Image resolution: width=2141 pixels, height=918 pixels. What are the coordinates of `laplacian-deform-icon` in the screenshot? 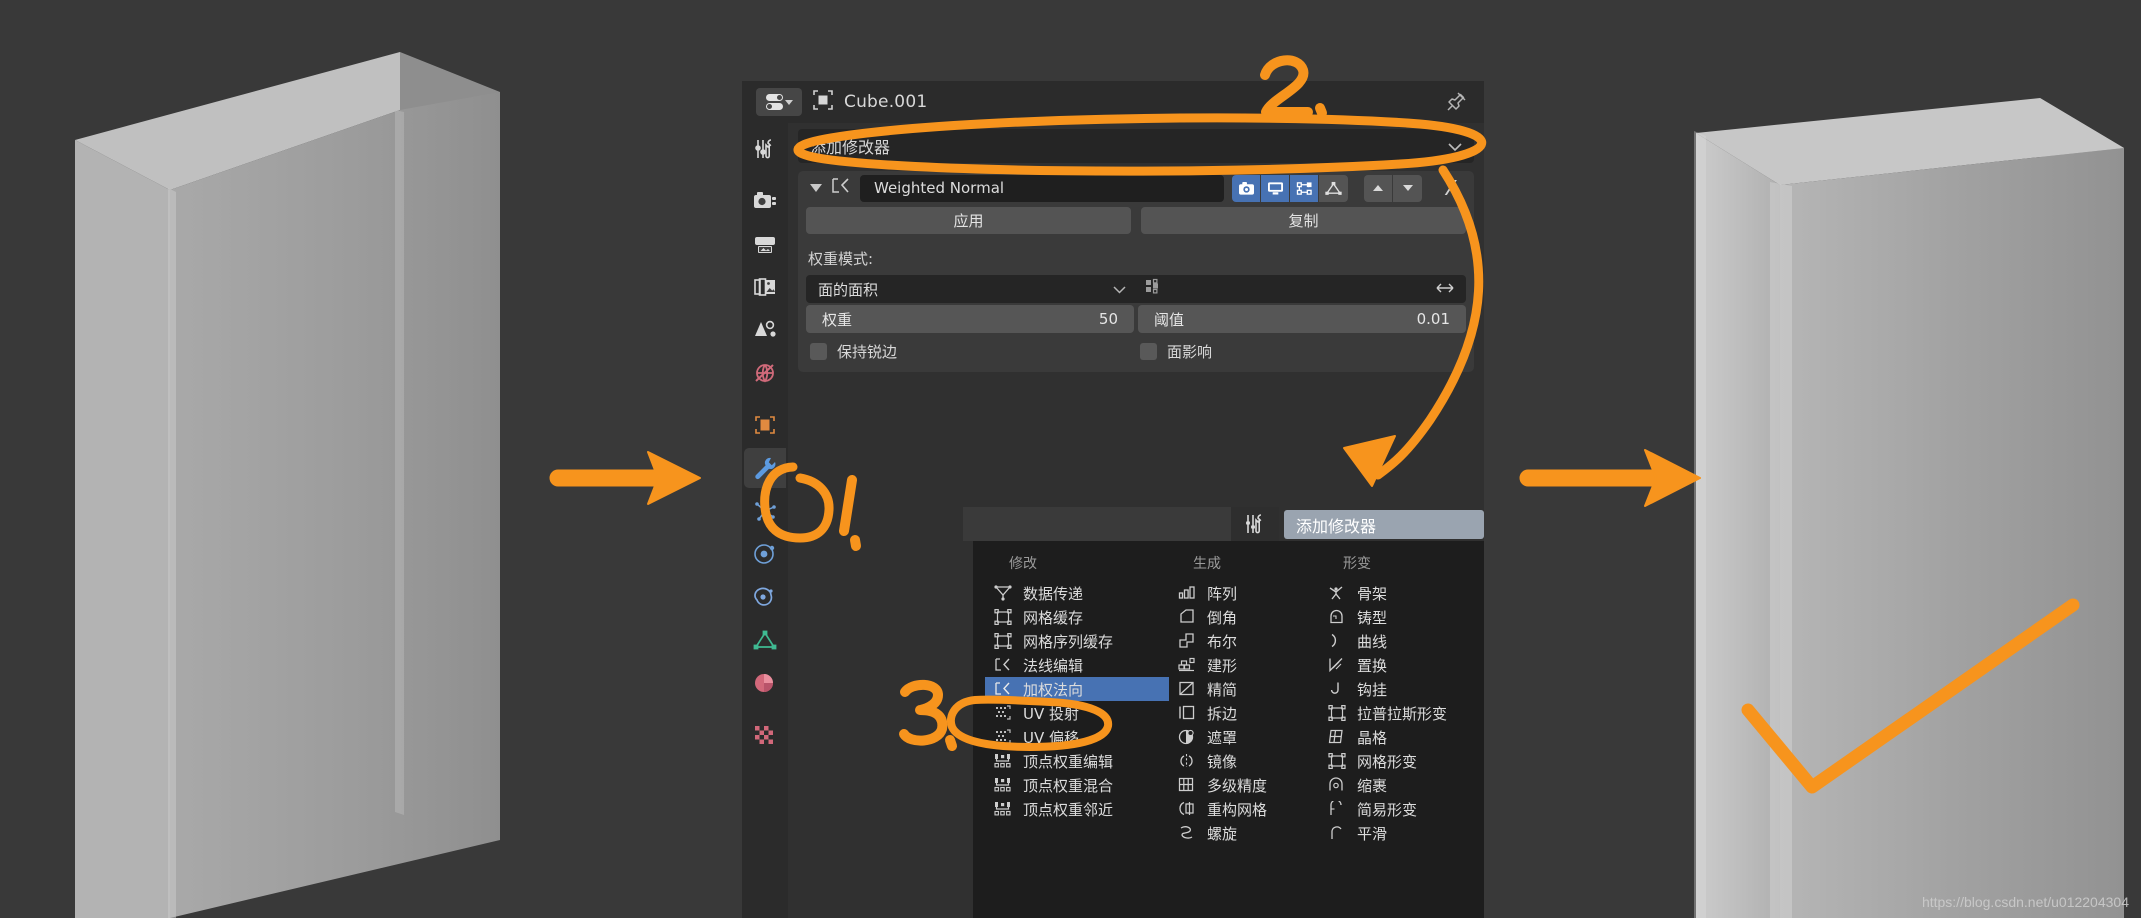 It's located at (1337, 713).